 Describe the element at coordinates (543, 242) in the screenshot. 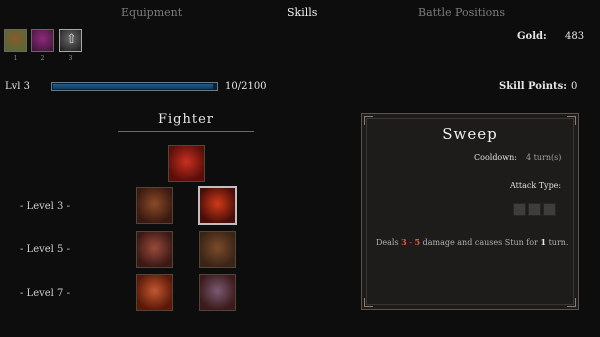

I see `stun-duration: 1` at that location.